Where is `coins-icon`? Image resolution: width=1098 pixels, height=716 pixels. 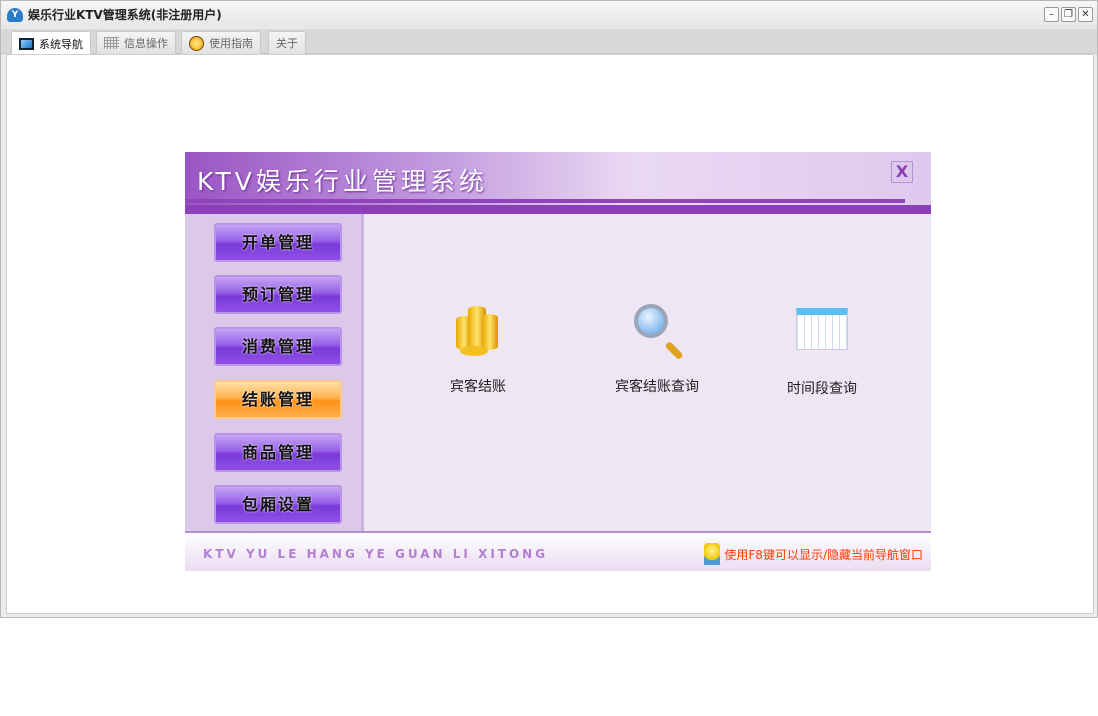 coins-icon is located at coordinates (478, 330).